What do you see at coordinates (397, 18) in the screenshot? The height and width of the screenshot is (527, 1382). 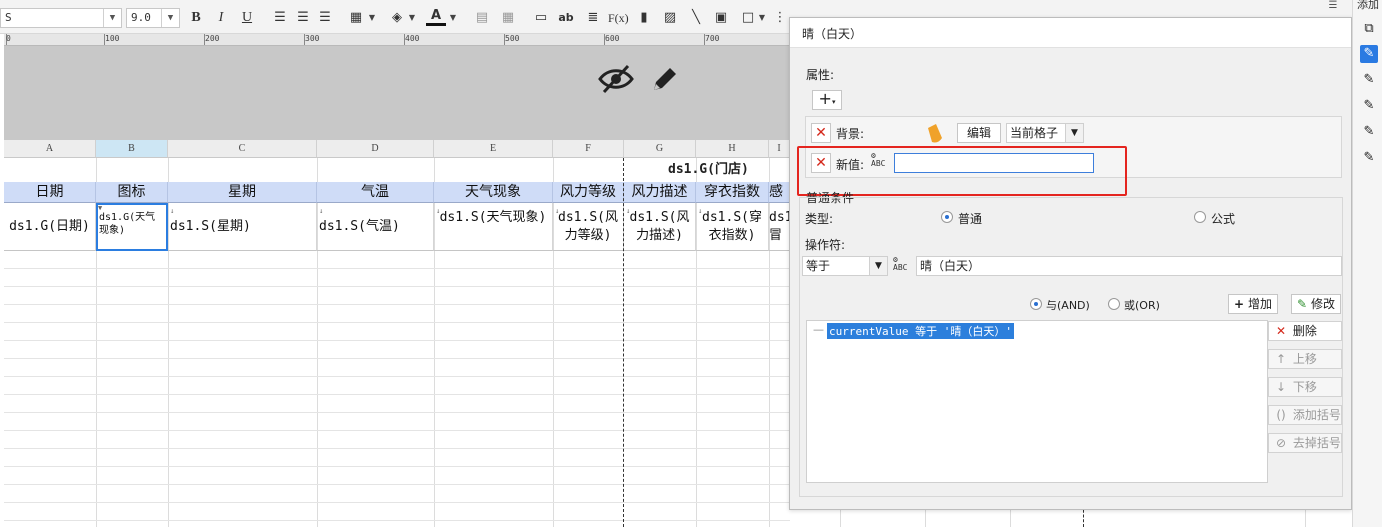 I see `fill-color-icon: ◈` at bounding box center [397, 18].